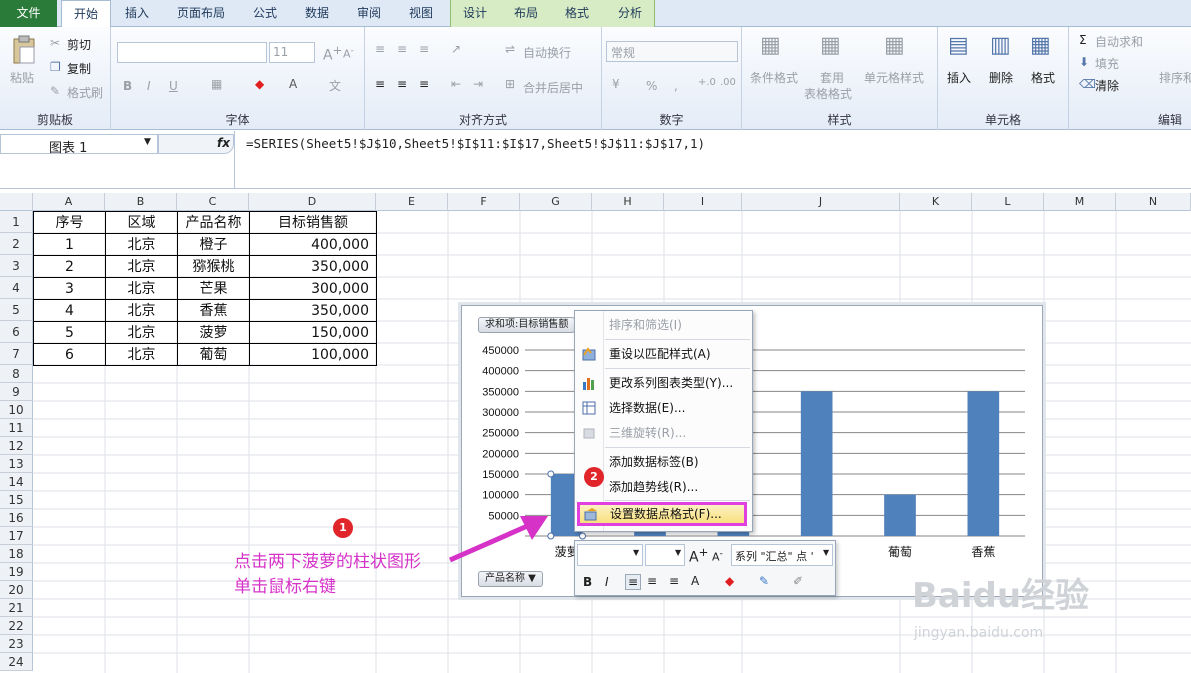  I want to click on mini-outline-color-icon: ✎, so click(764, 581).